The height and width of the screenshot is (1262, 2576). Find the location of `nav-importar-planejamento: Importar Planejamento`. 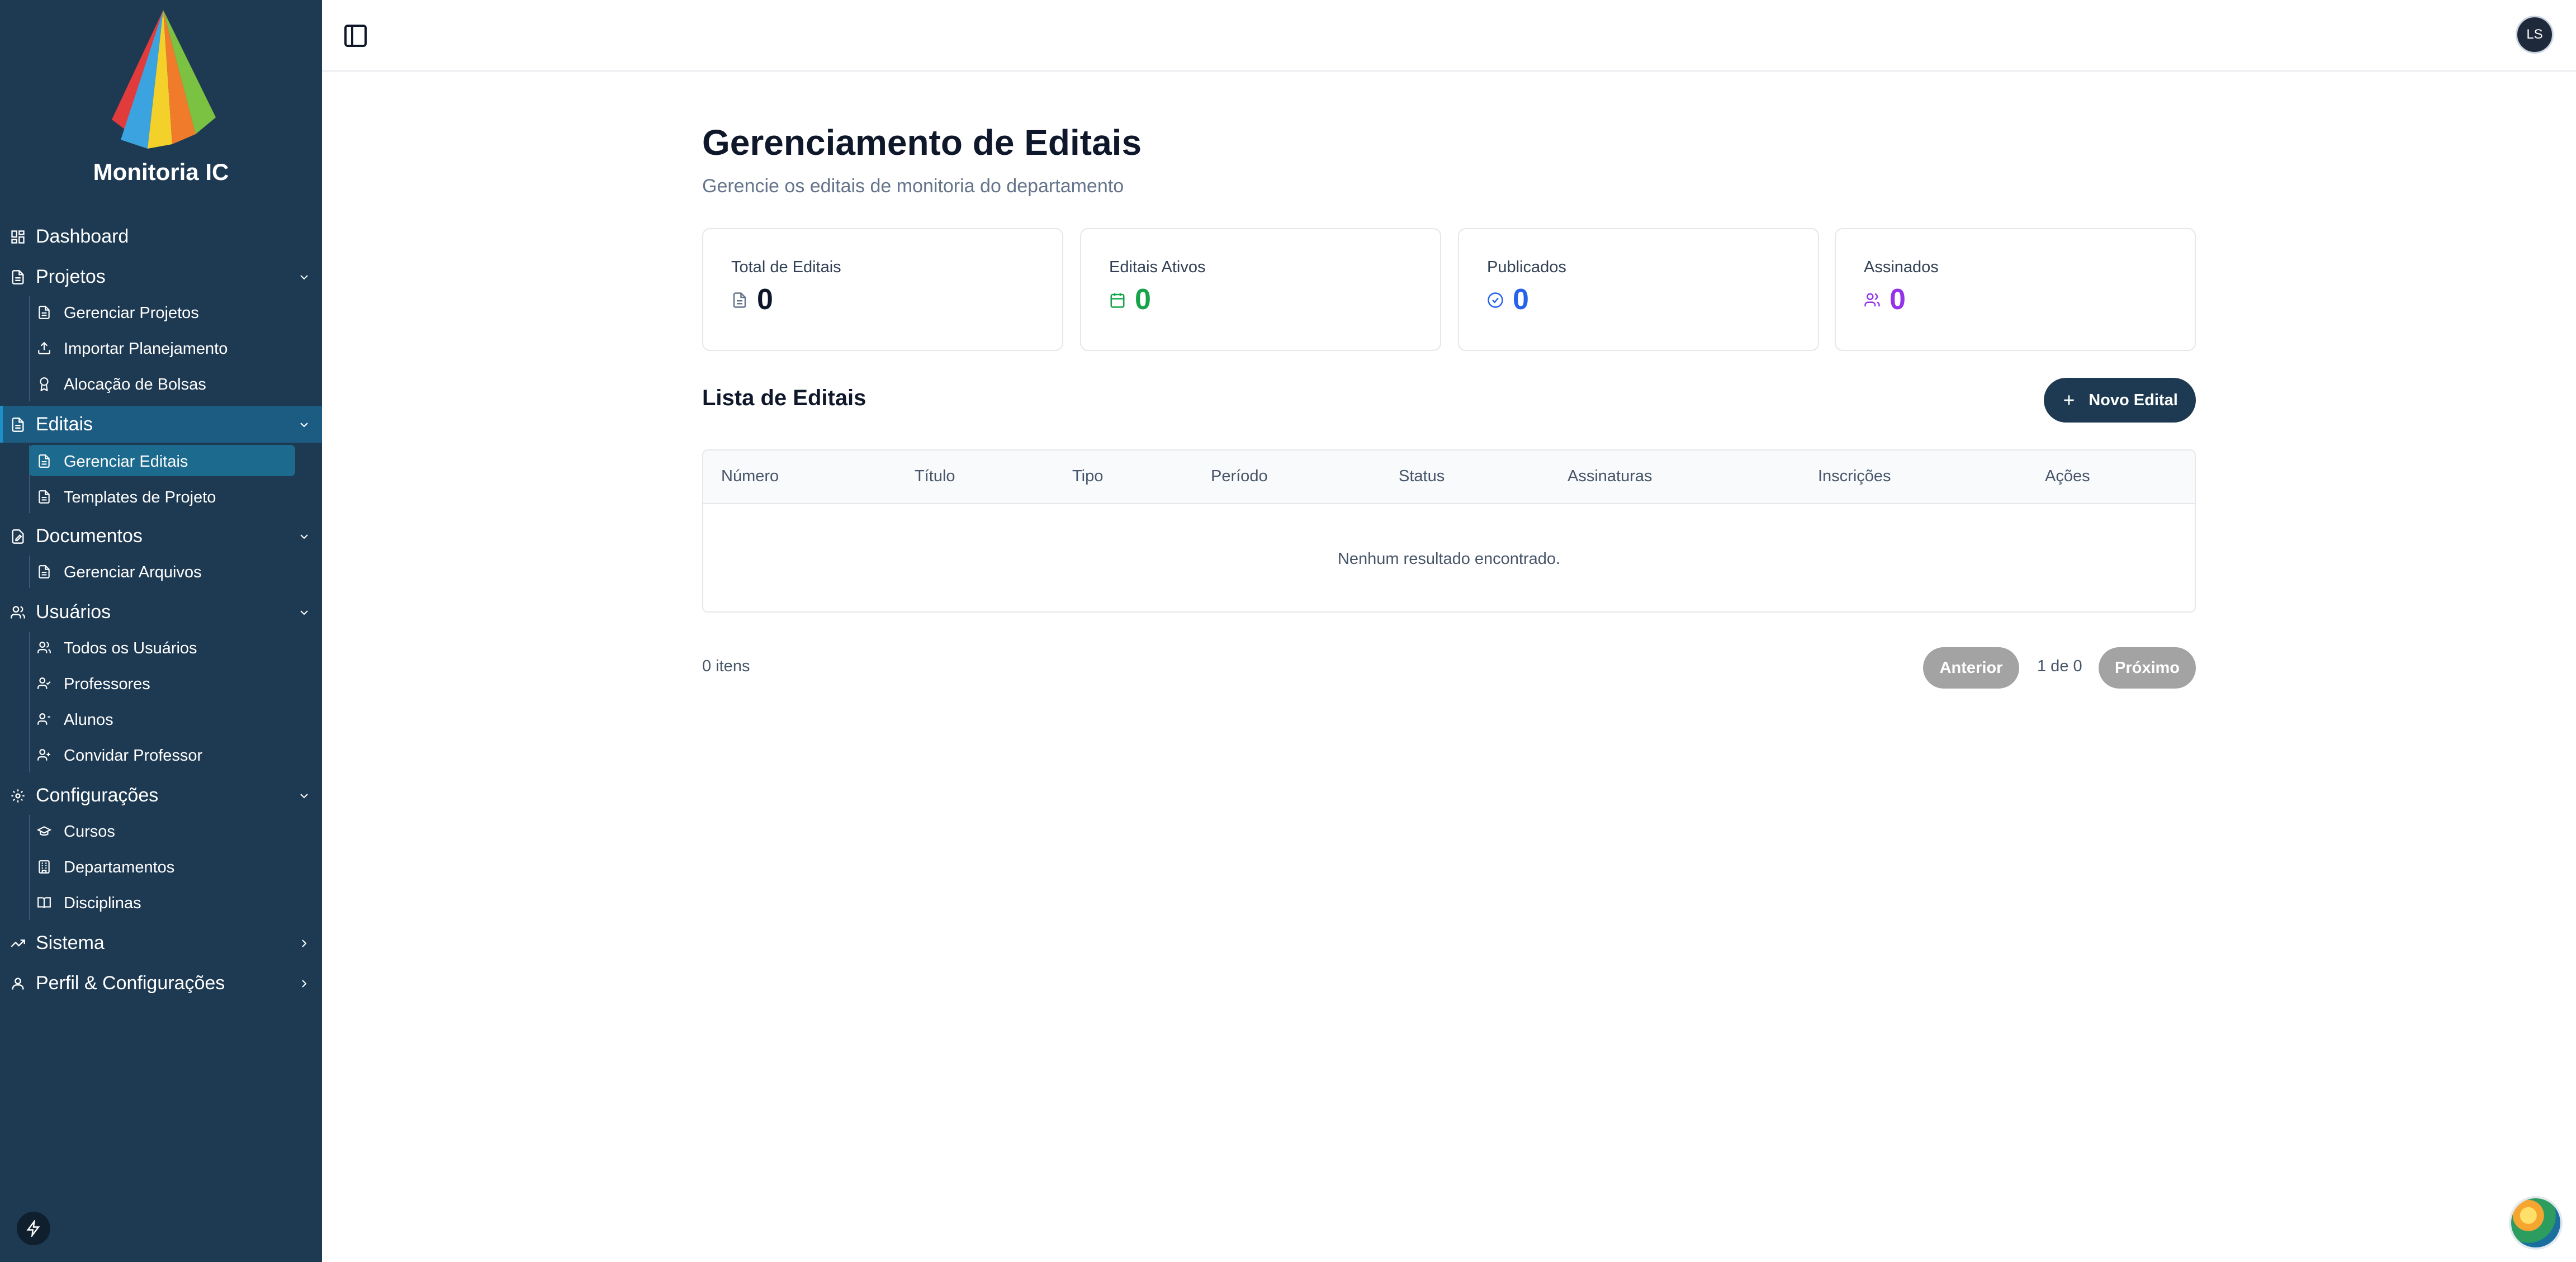

nav-importar-planejamento: Importar Planejamento is located at coordinates (162, 347).